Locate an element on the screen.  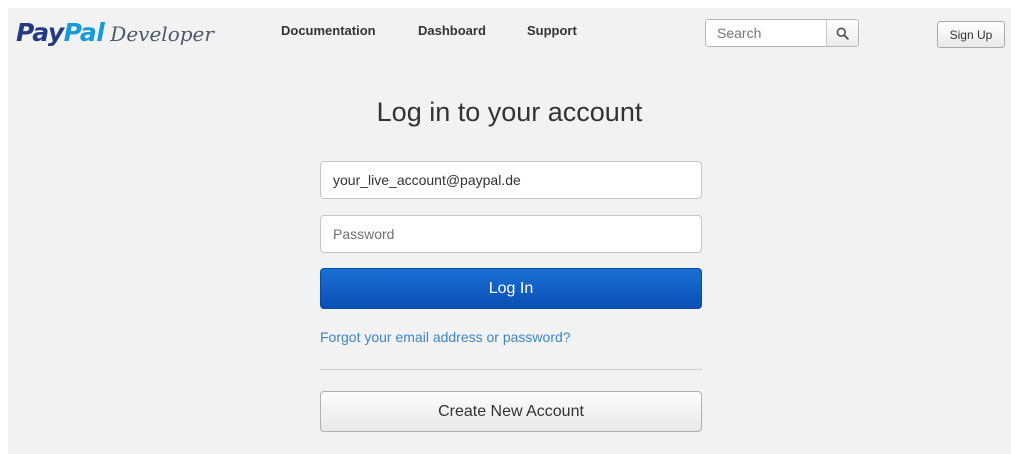
create-account-button: Create New Account is located at coordinates (511, 411).